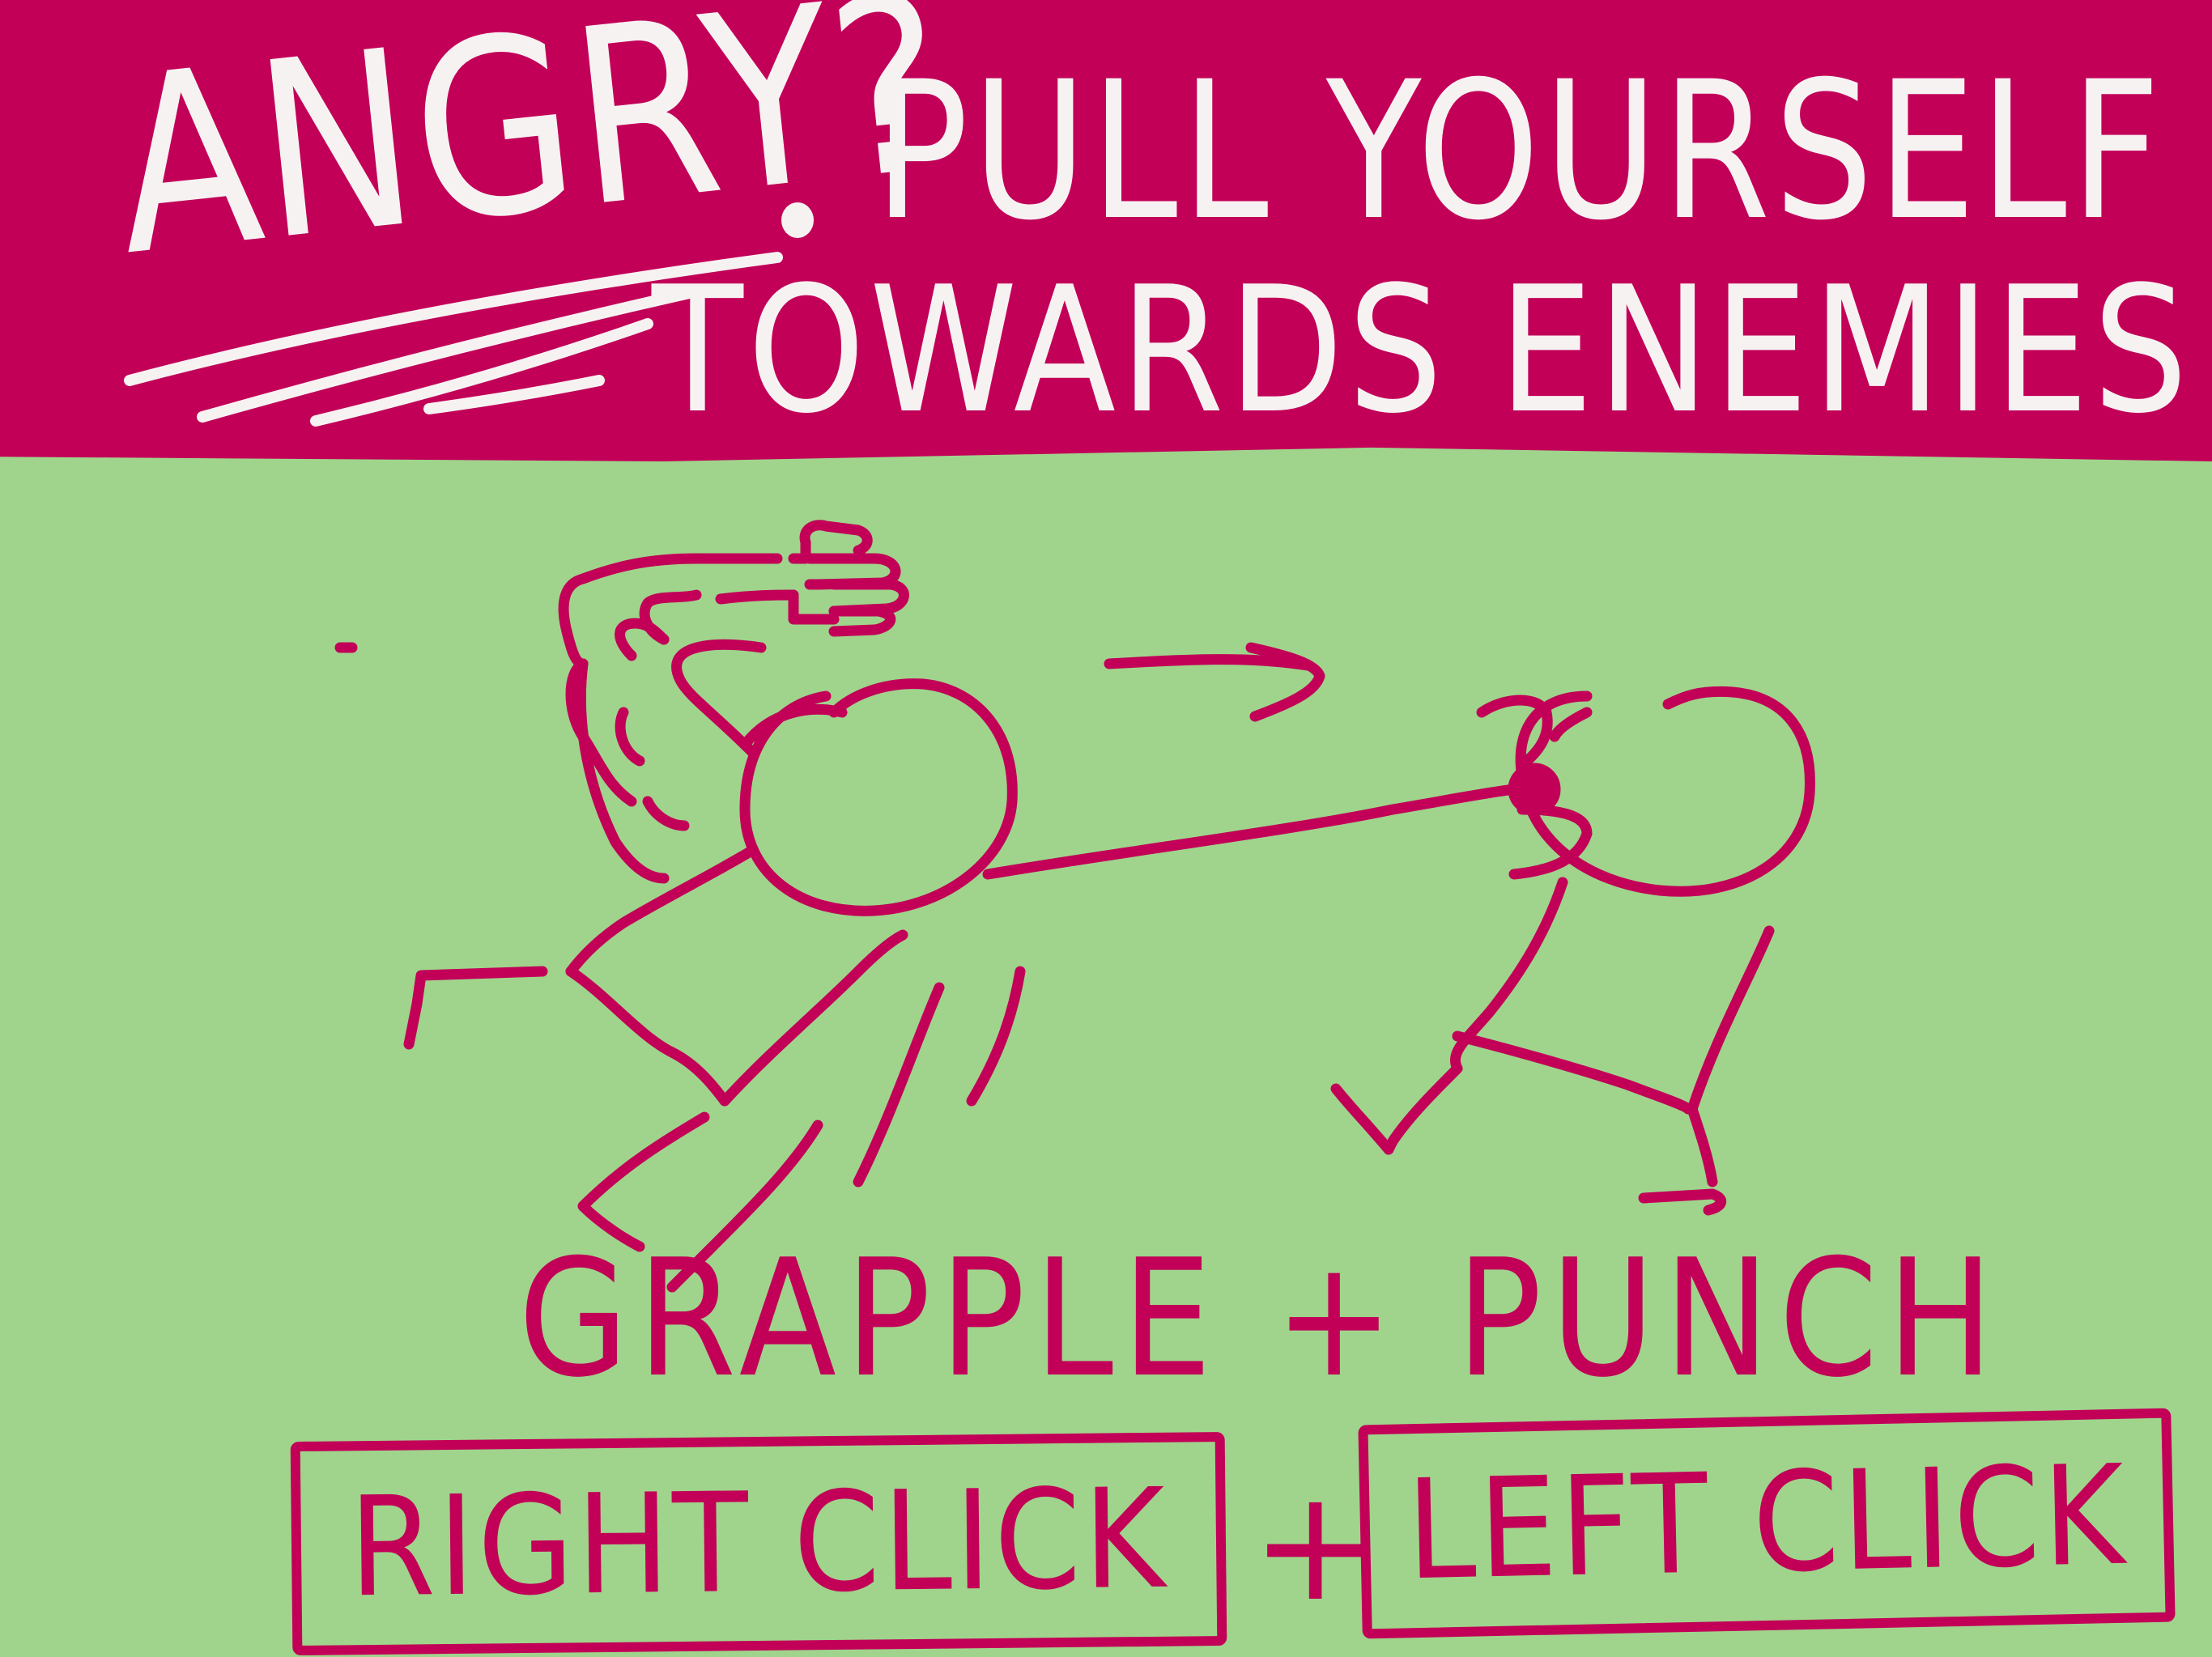 This screenshot has height=1657, width=2212. I want to click on grapple-rope, so click(1251, 832).